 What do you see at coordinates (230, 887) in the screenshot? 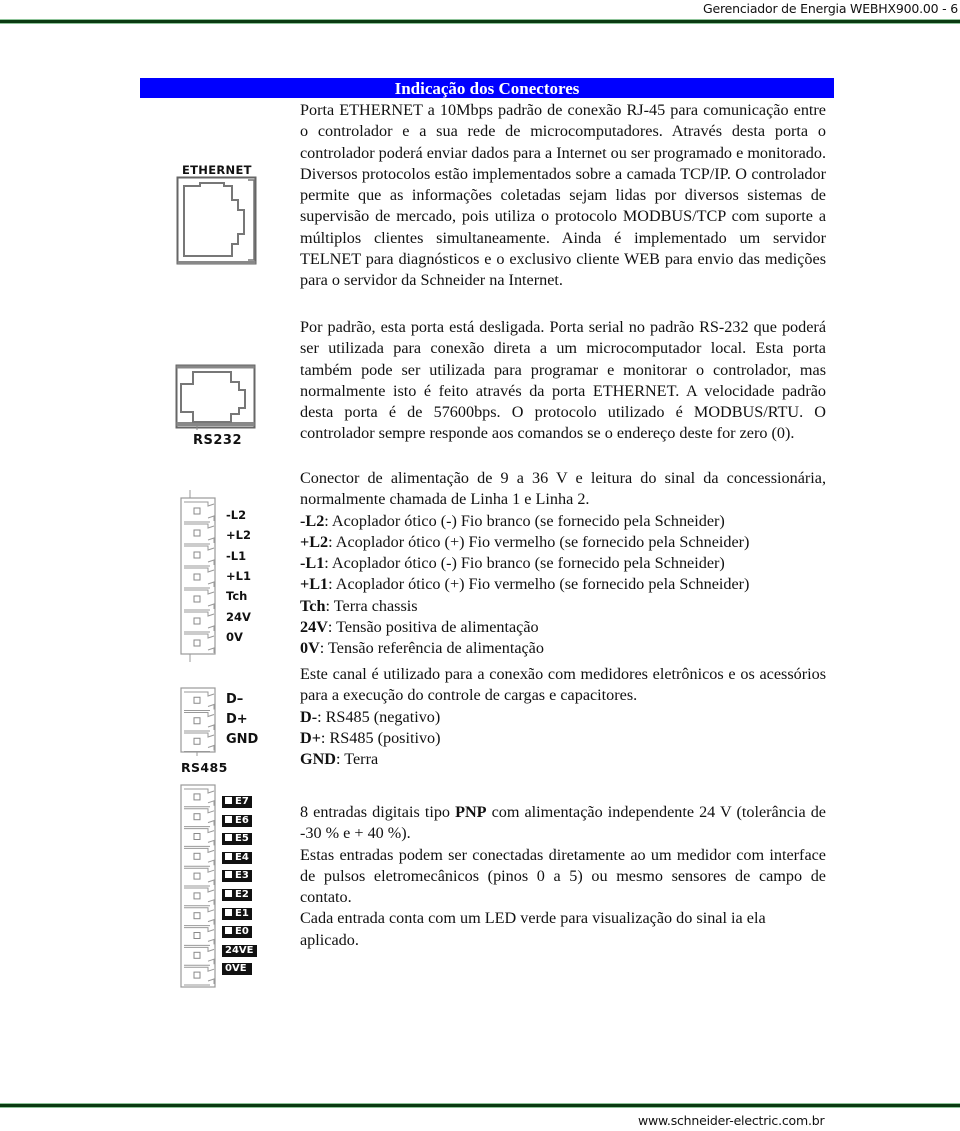
I see `digital-inputs-figure: E7 E6 E5 E4 E3 E2 E1 E0 24VE 0VE` at bounding box center [230, 887].